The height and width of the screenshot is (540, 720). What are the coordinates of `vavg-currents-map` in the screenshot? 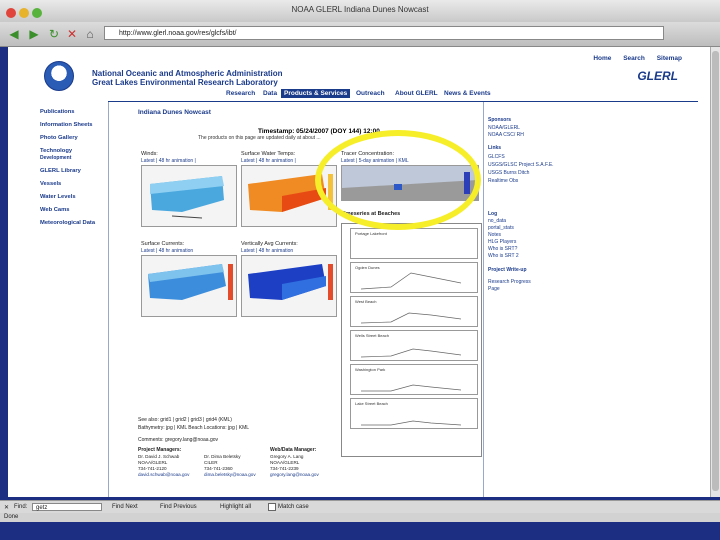 It's located at (289, 286).